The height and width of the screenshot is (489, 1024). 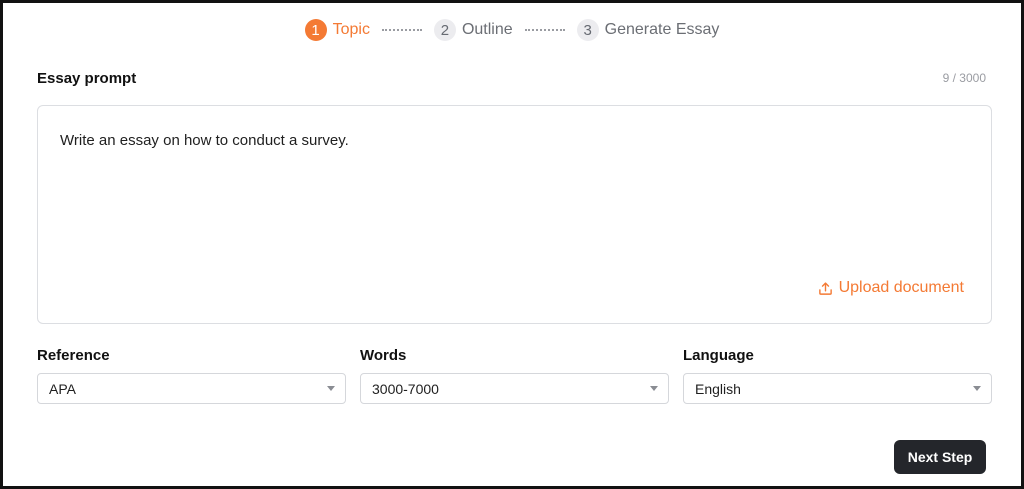 I want to click on upload-icon, so click(x=825, y=288).